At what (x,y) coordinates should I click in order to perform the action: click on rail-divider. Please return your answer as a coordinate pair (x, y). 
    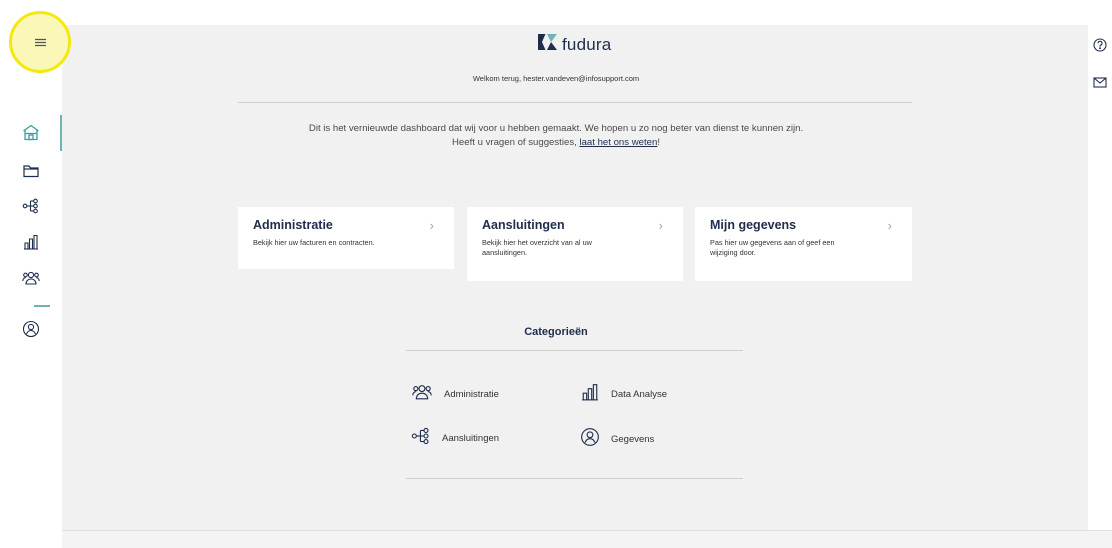
    Looking at the image, I should click on (42, 306).